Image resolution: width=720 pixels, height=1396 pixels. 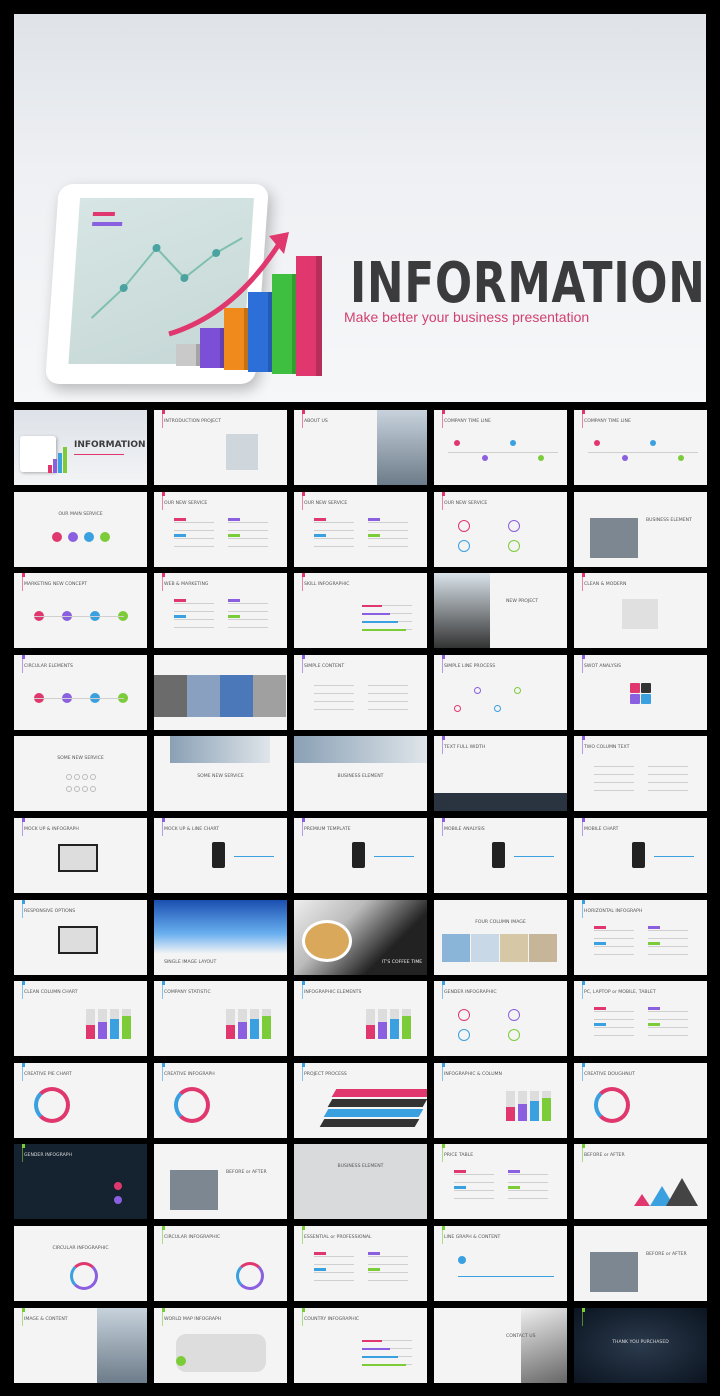 What do you see at coordinates (80, 1182) in the screenshot?
I see `slide-thumbnail: GENDER INFOGRAPH` at bounding box center [80, 1182].